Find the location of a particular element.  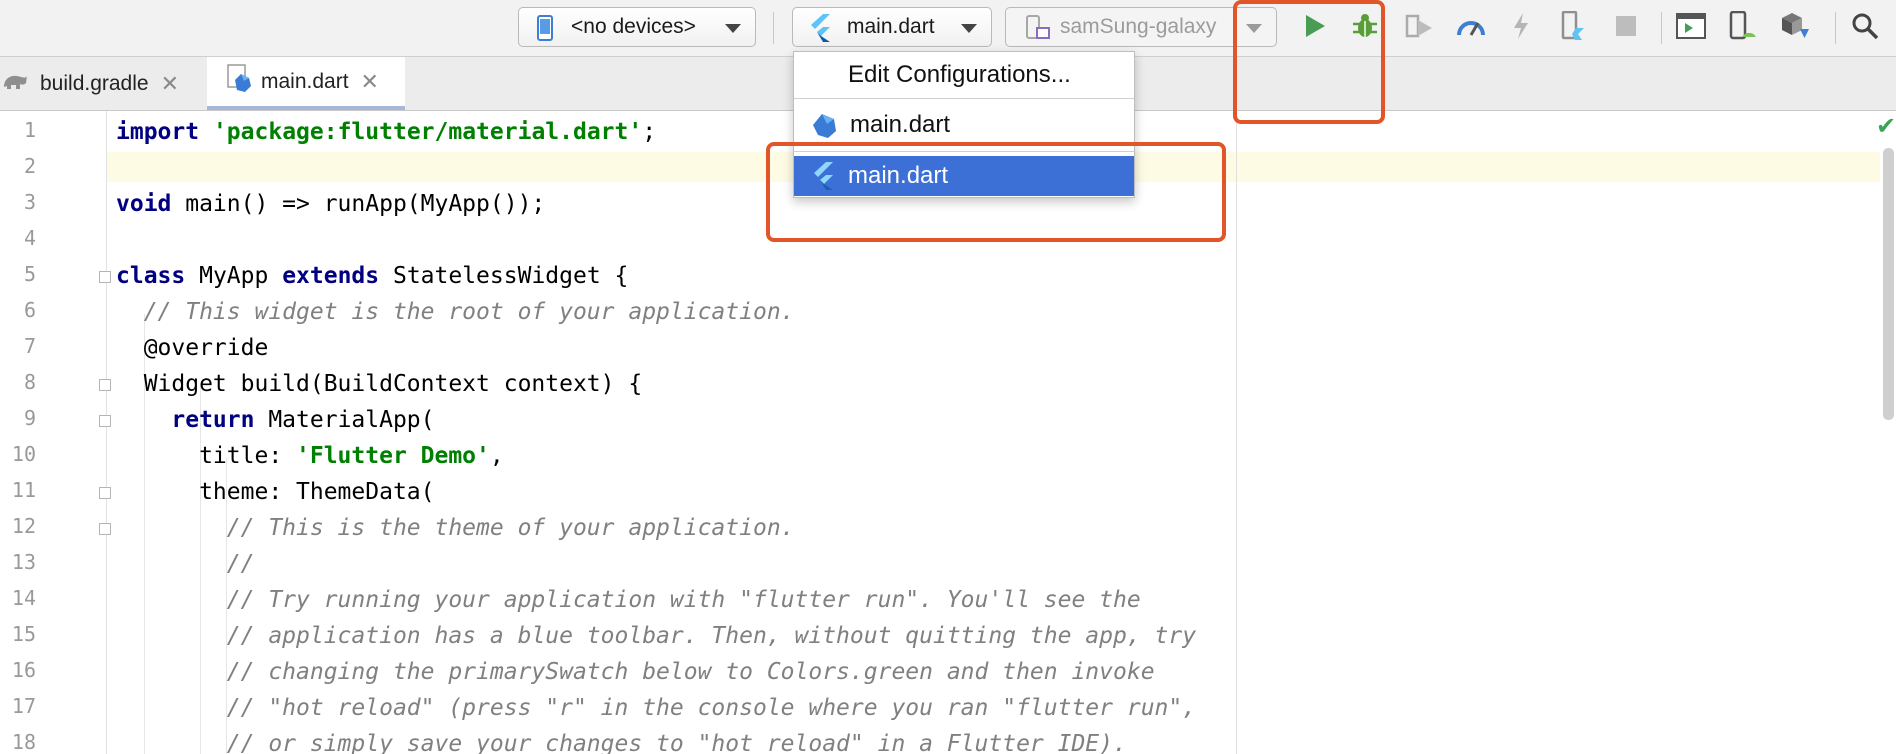

line-number: 10 is located at coordinates (23, 454).